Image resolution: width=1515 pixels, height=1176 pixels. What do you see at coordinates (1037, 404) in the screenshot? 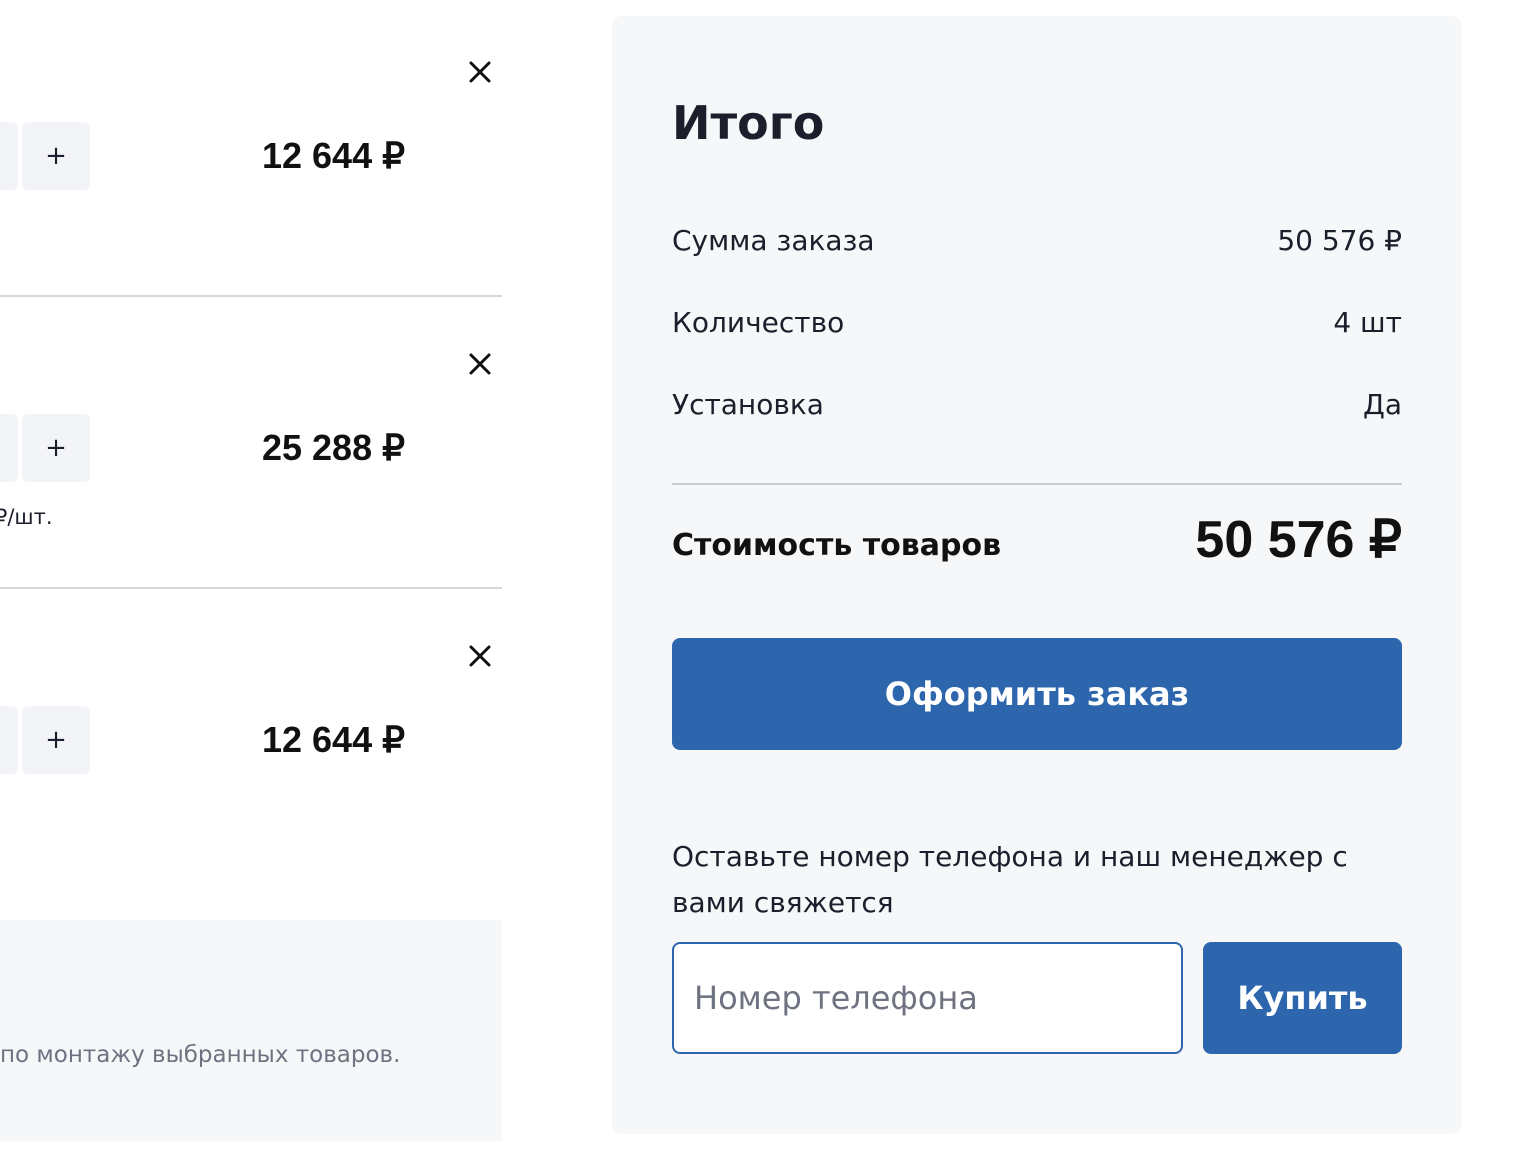
I see `summary-row-installation: Установка Да` at bounding box center [1037, 404].